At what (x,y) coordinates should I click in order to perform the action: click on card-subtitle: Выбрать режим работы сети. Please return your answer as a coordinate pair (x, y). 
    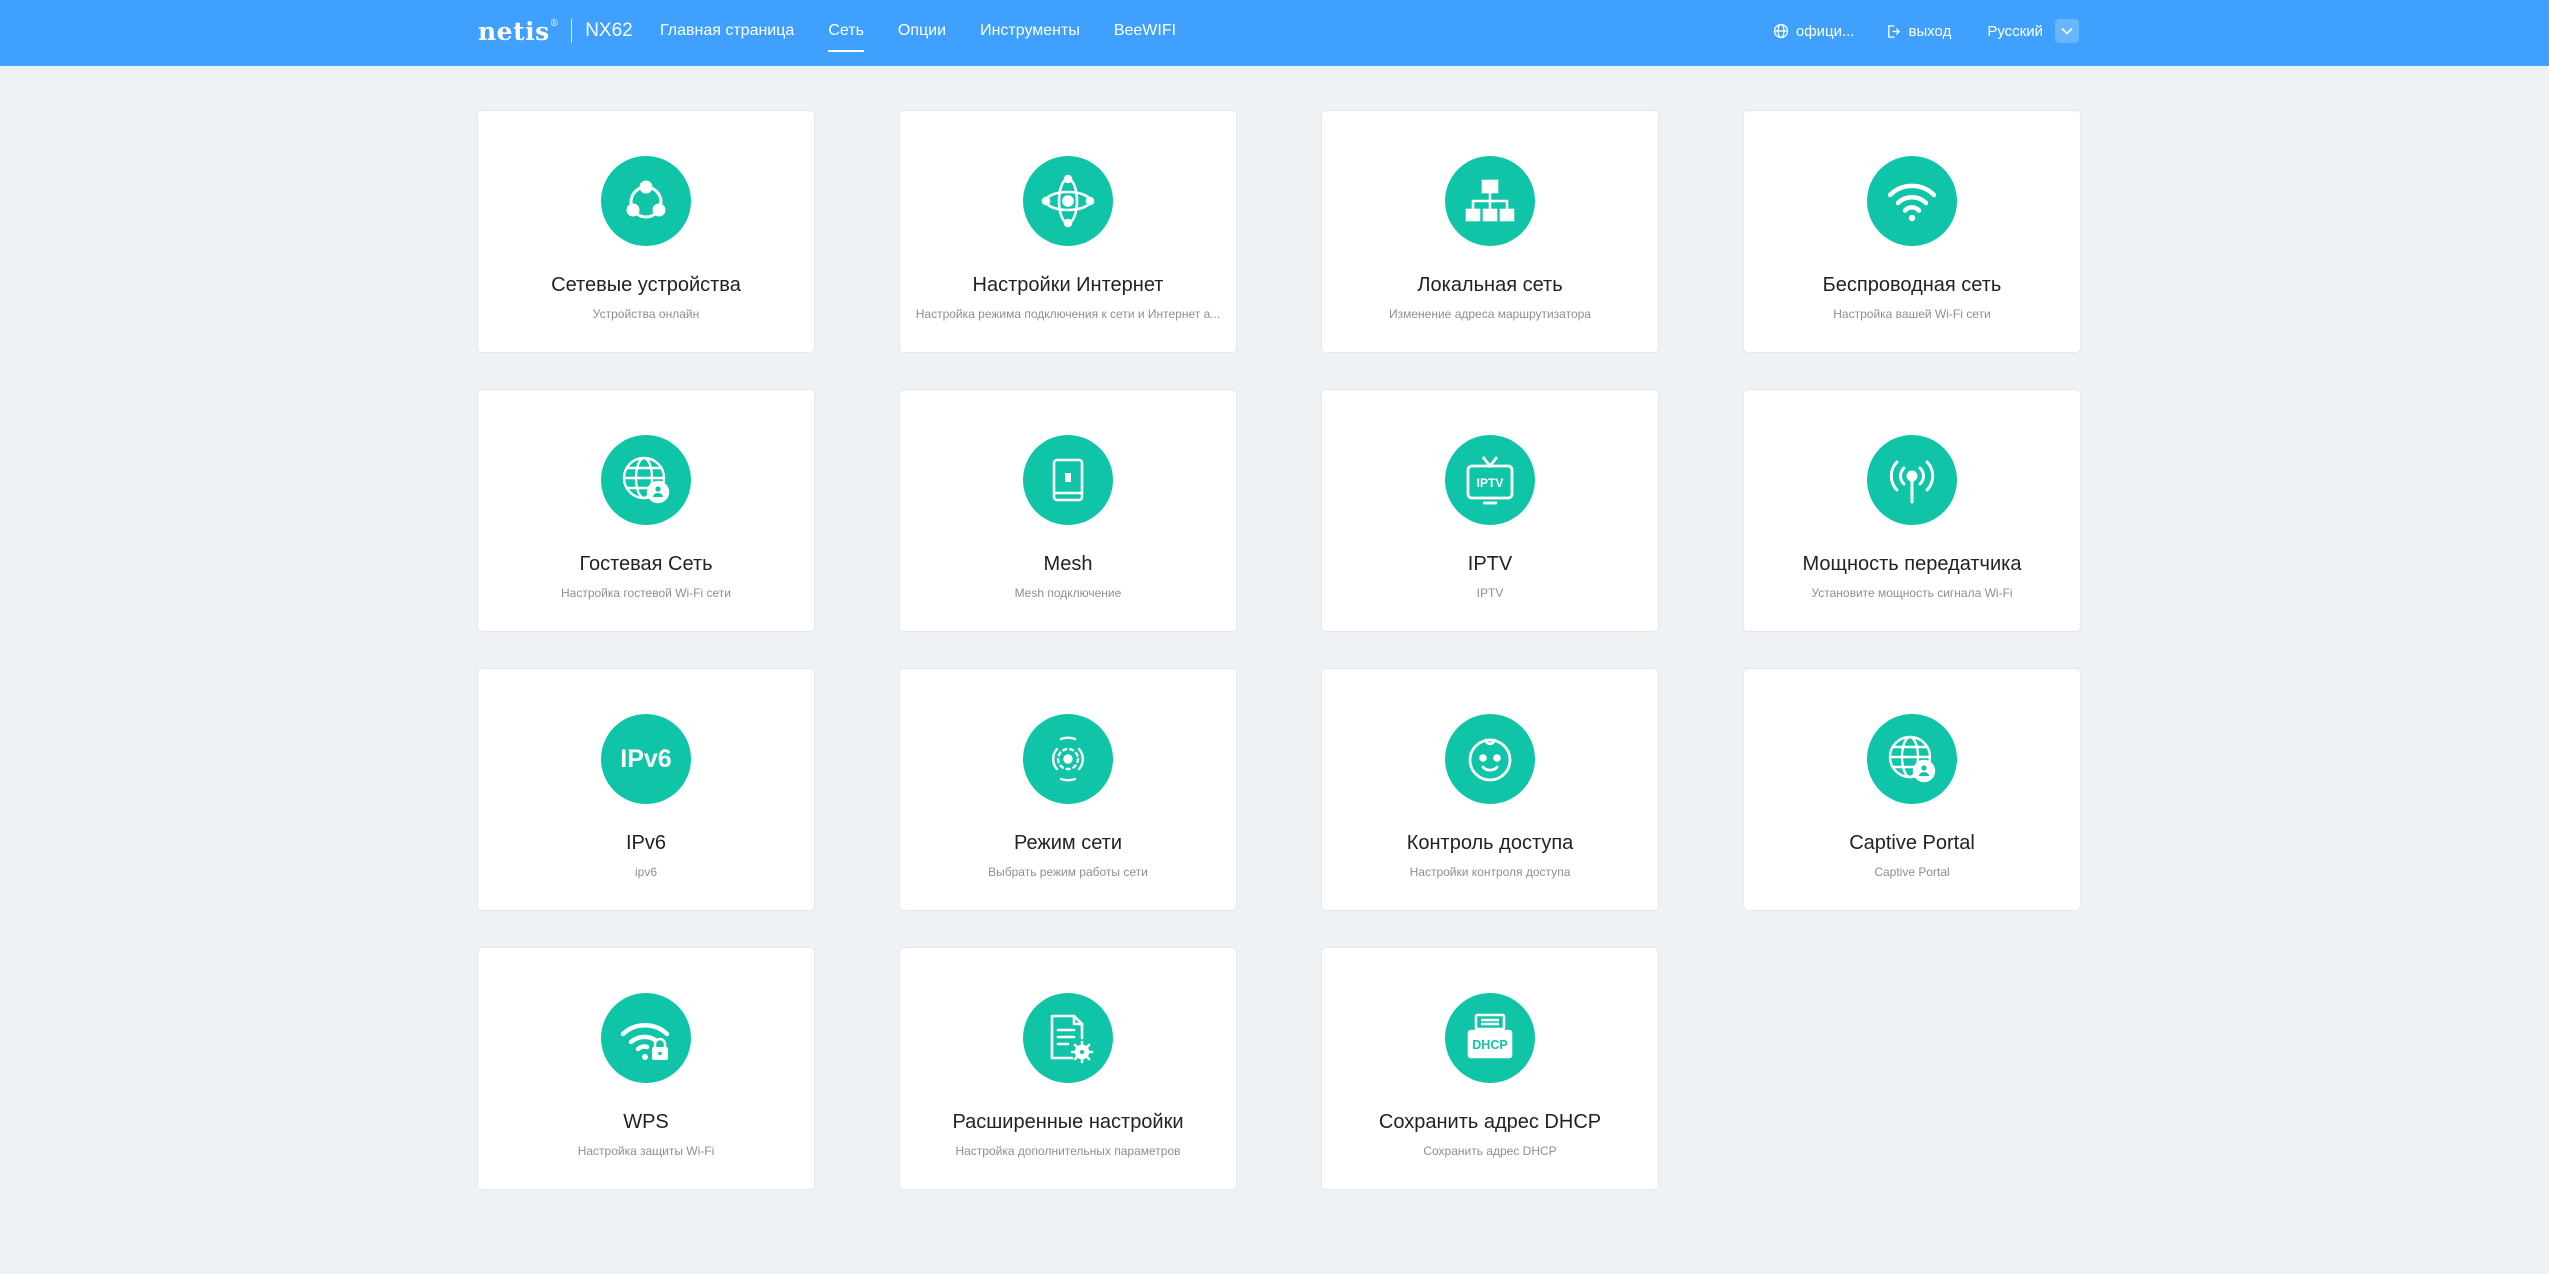
    Looking at the image, I should click on (1068, 872).